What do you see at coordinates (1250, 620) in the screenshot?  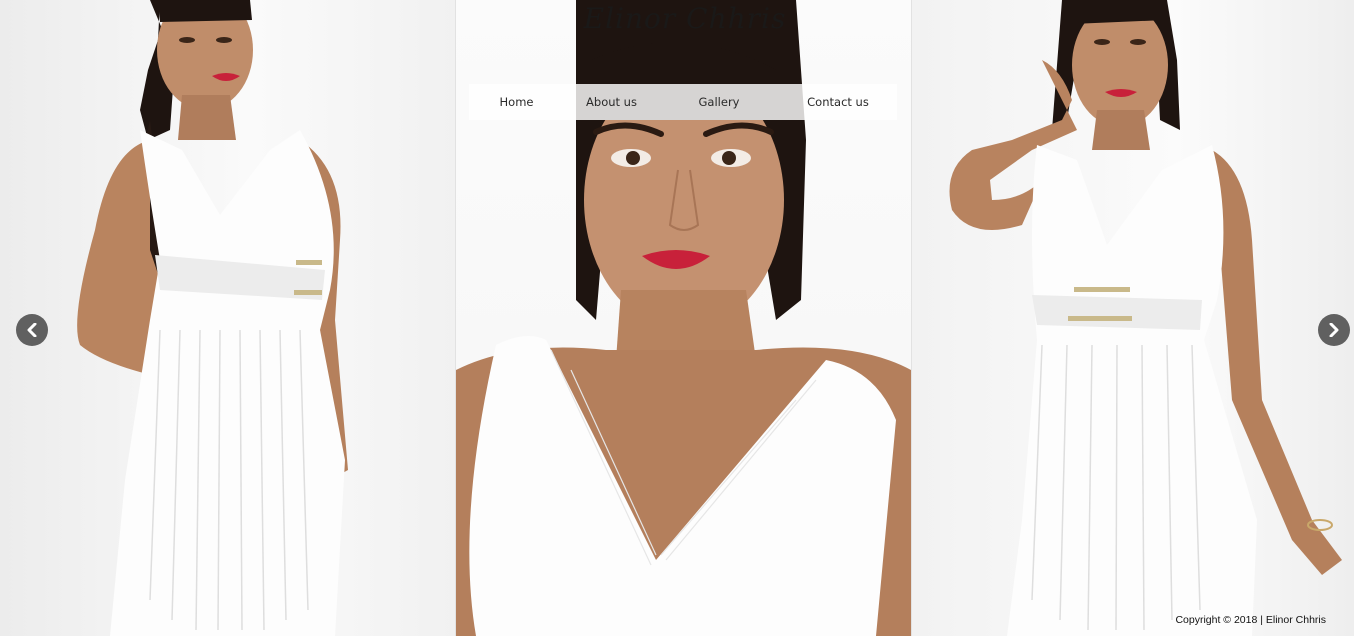 I see `copyright-text: Copyright © 2018 | Elinor Chhris` at bounding box center [1250, 620].